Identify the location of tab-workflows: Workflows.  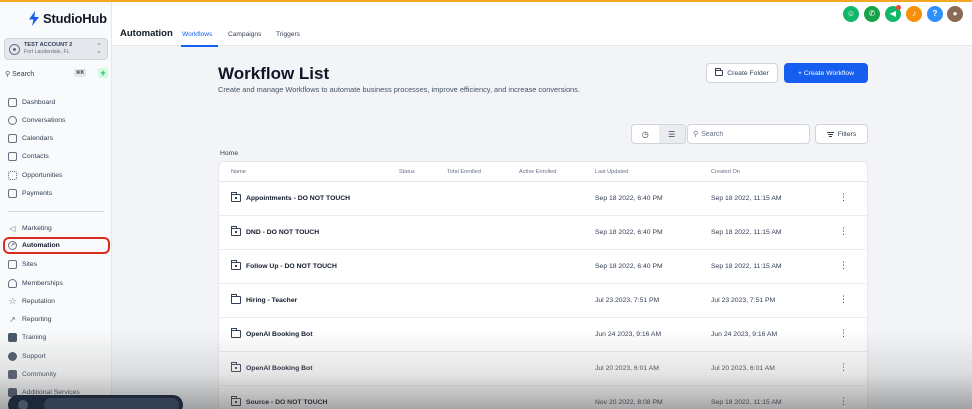
(197, 34).